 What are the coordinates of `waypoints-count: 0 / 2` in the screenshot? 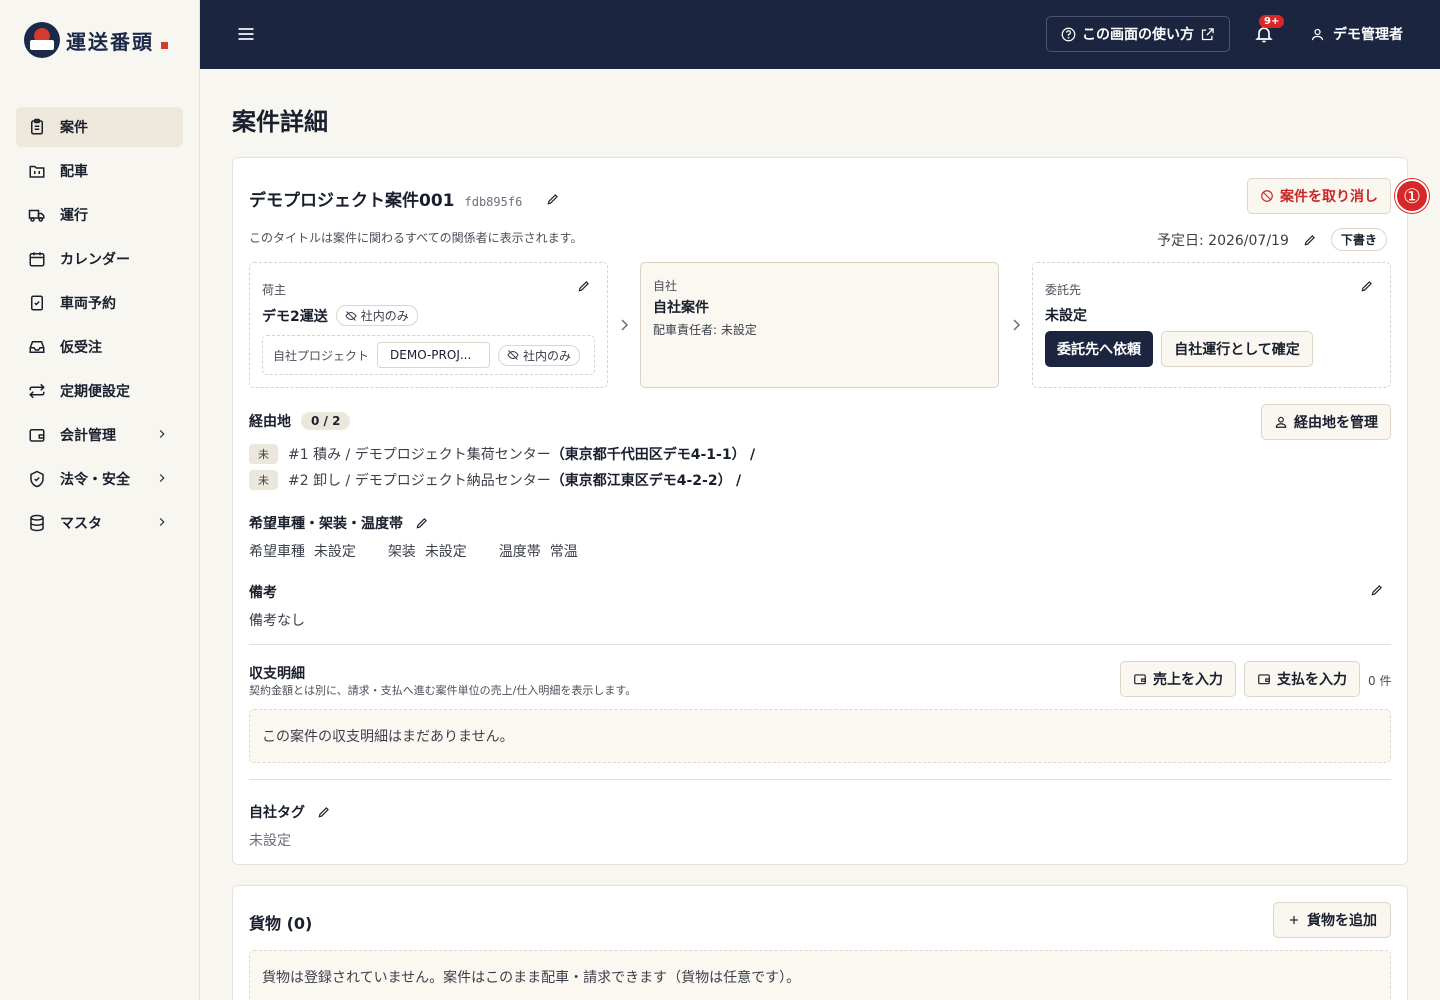 It's located at (326, 421).